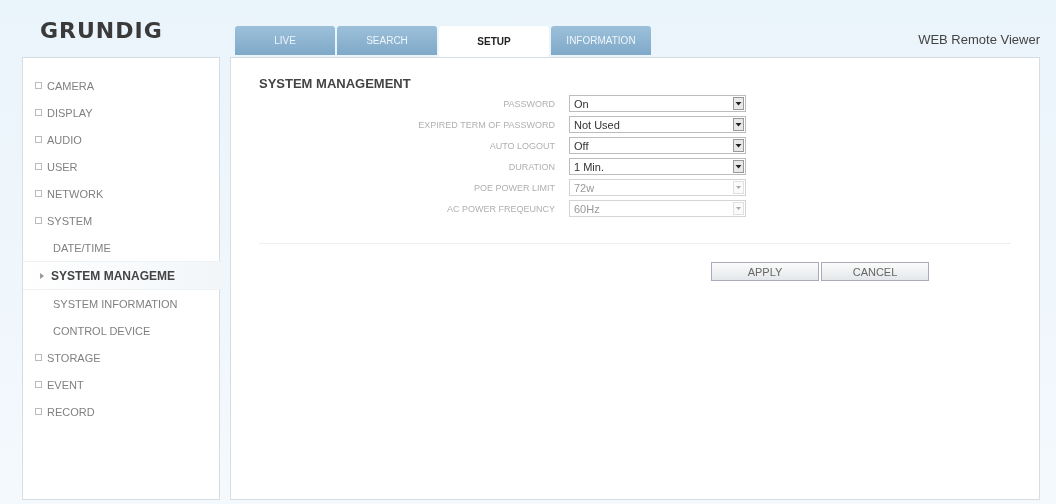  Describe the element at coordinates (121, 384) in the screenshot. I see `menu-item: EVENT` at that location.